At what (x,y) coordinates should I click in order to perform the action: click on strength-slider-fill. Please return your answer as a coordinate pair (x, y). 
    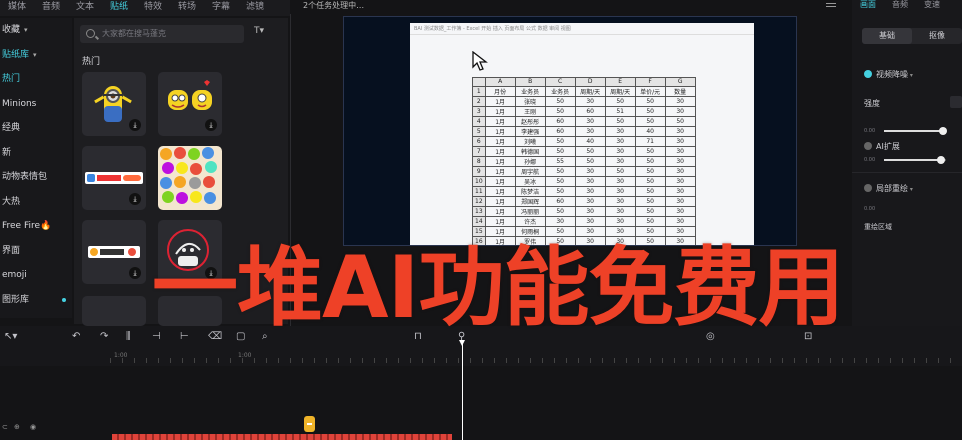
    Looking at the image, I should click on (913, 131).